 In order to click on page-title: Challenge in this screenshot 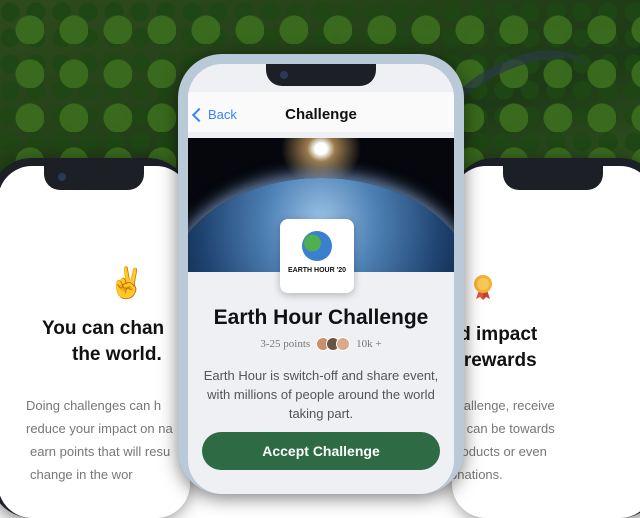, I will do `click(321, 114)`.